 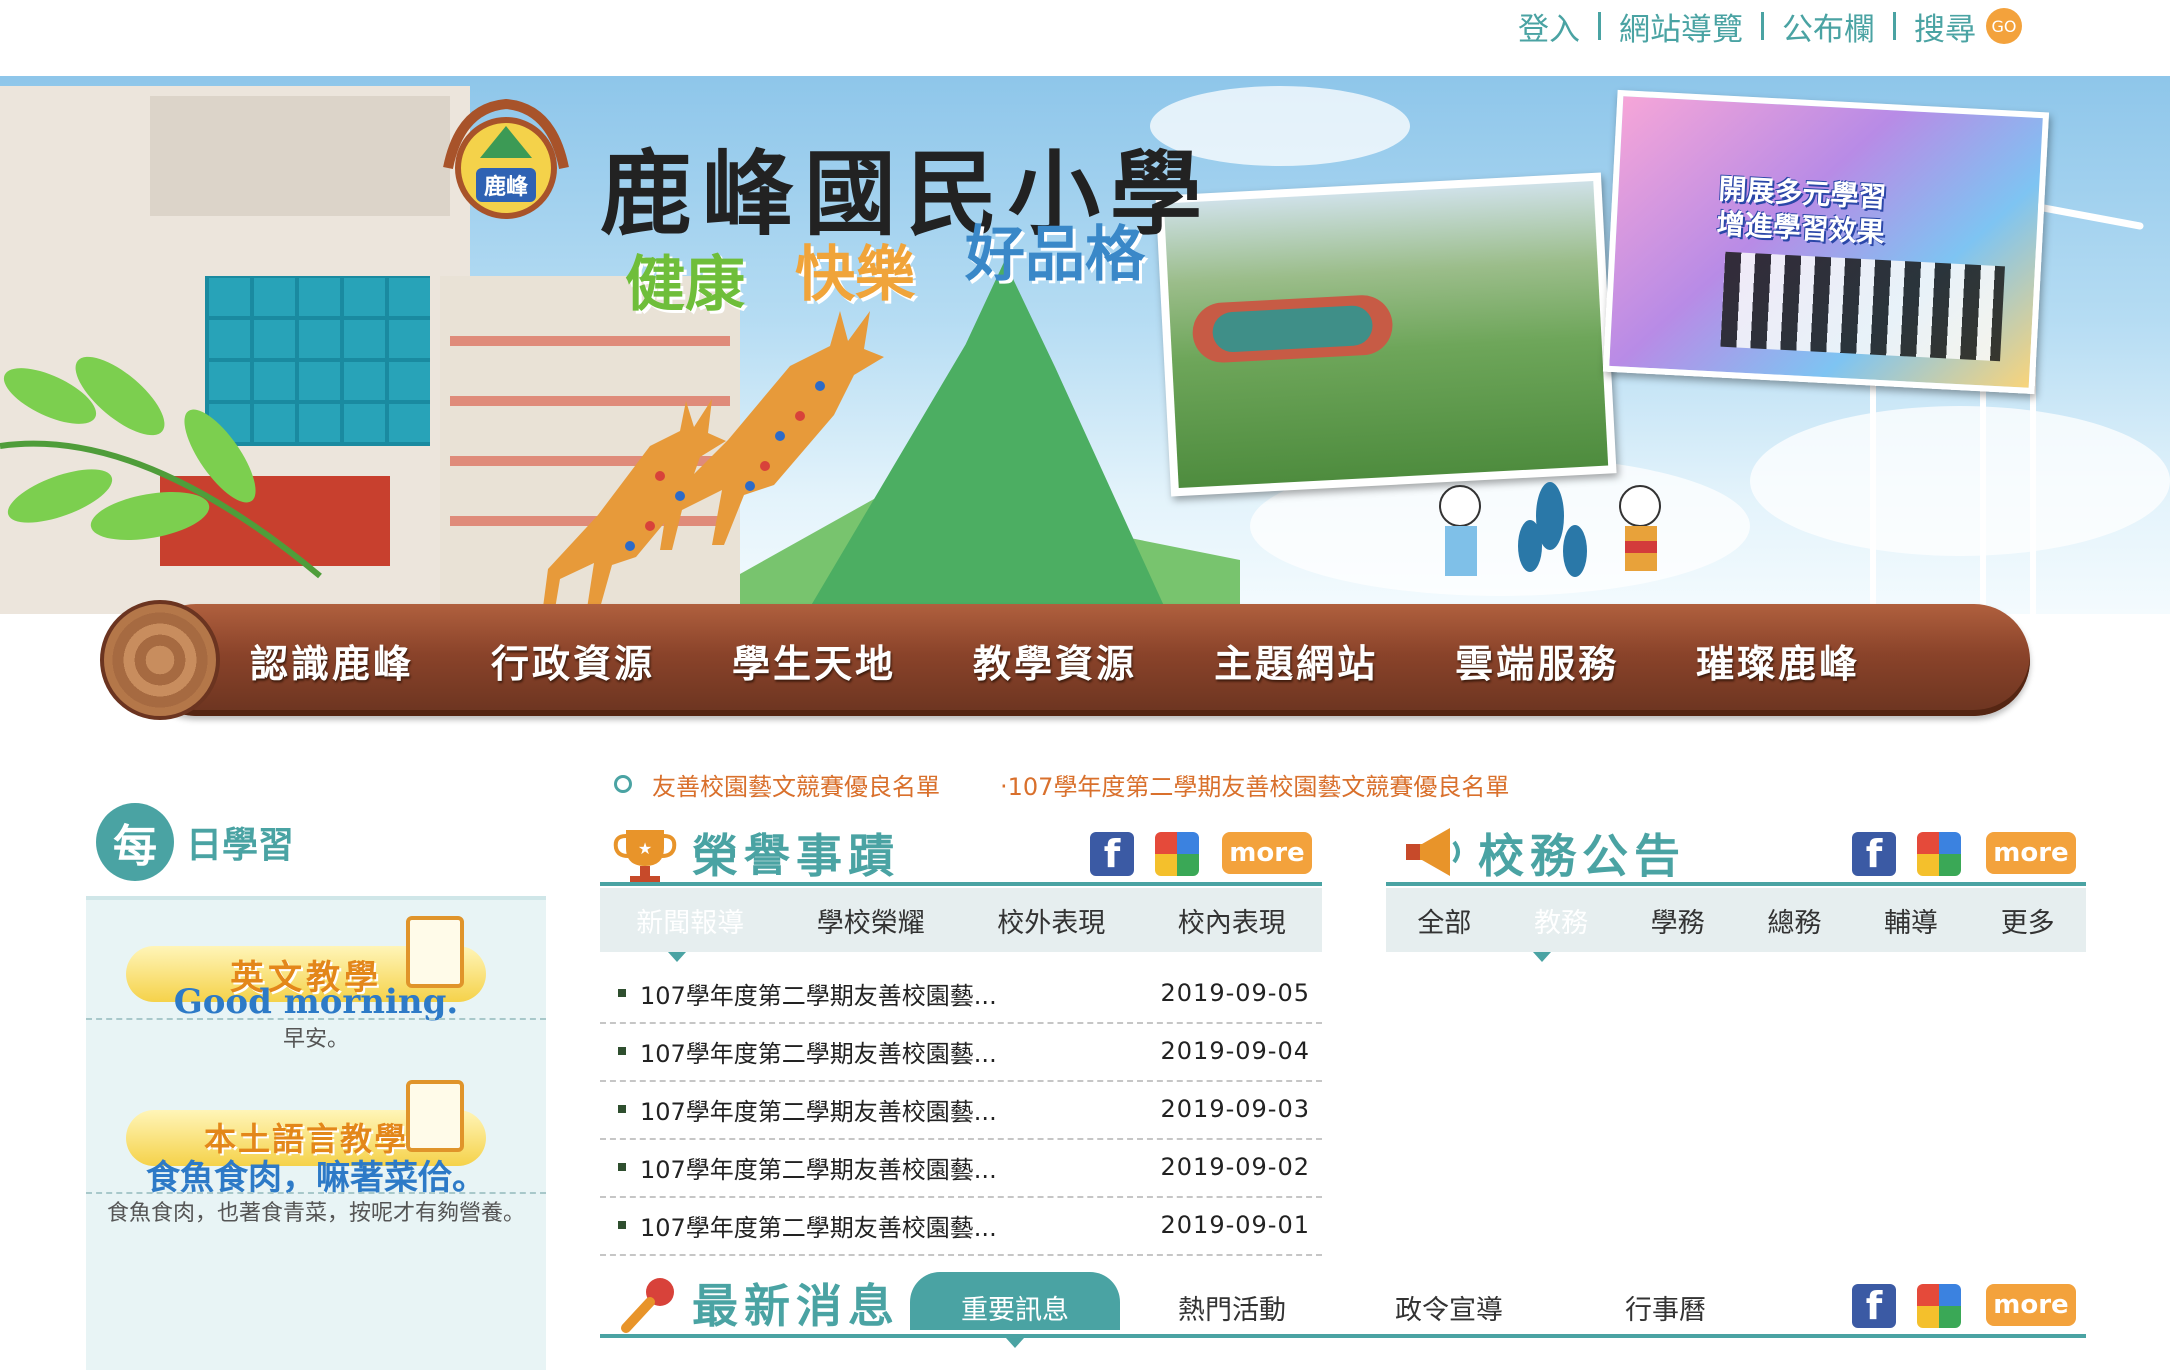 I want to click on local-translation: 食魚食肉，也著食青菜，按呢才有夠營養。, so click(x=315, y=1213).